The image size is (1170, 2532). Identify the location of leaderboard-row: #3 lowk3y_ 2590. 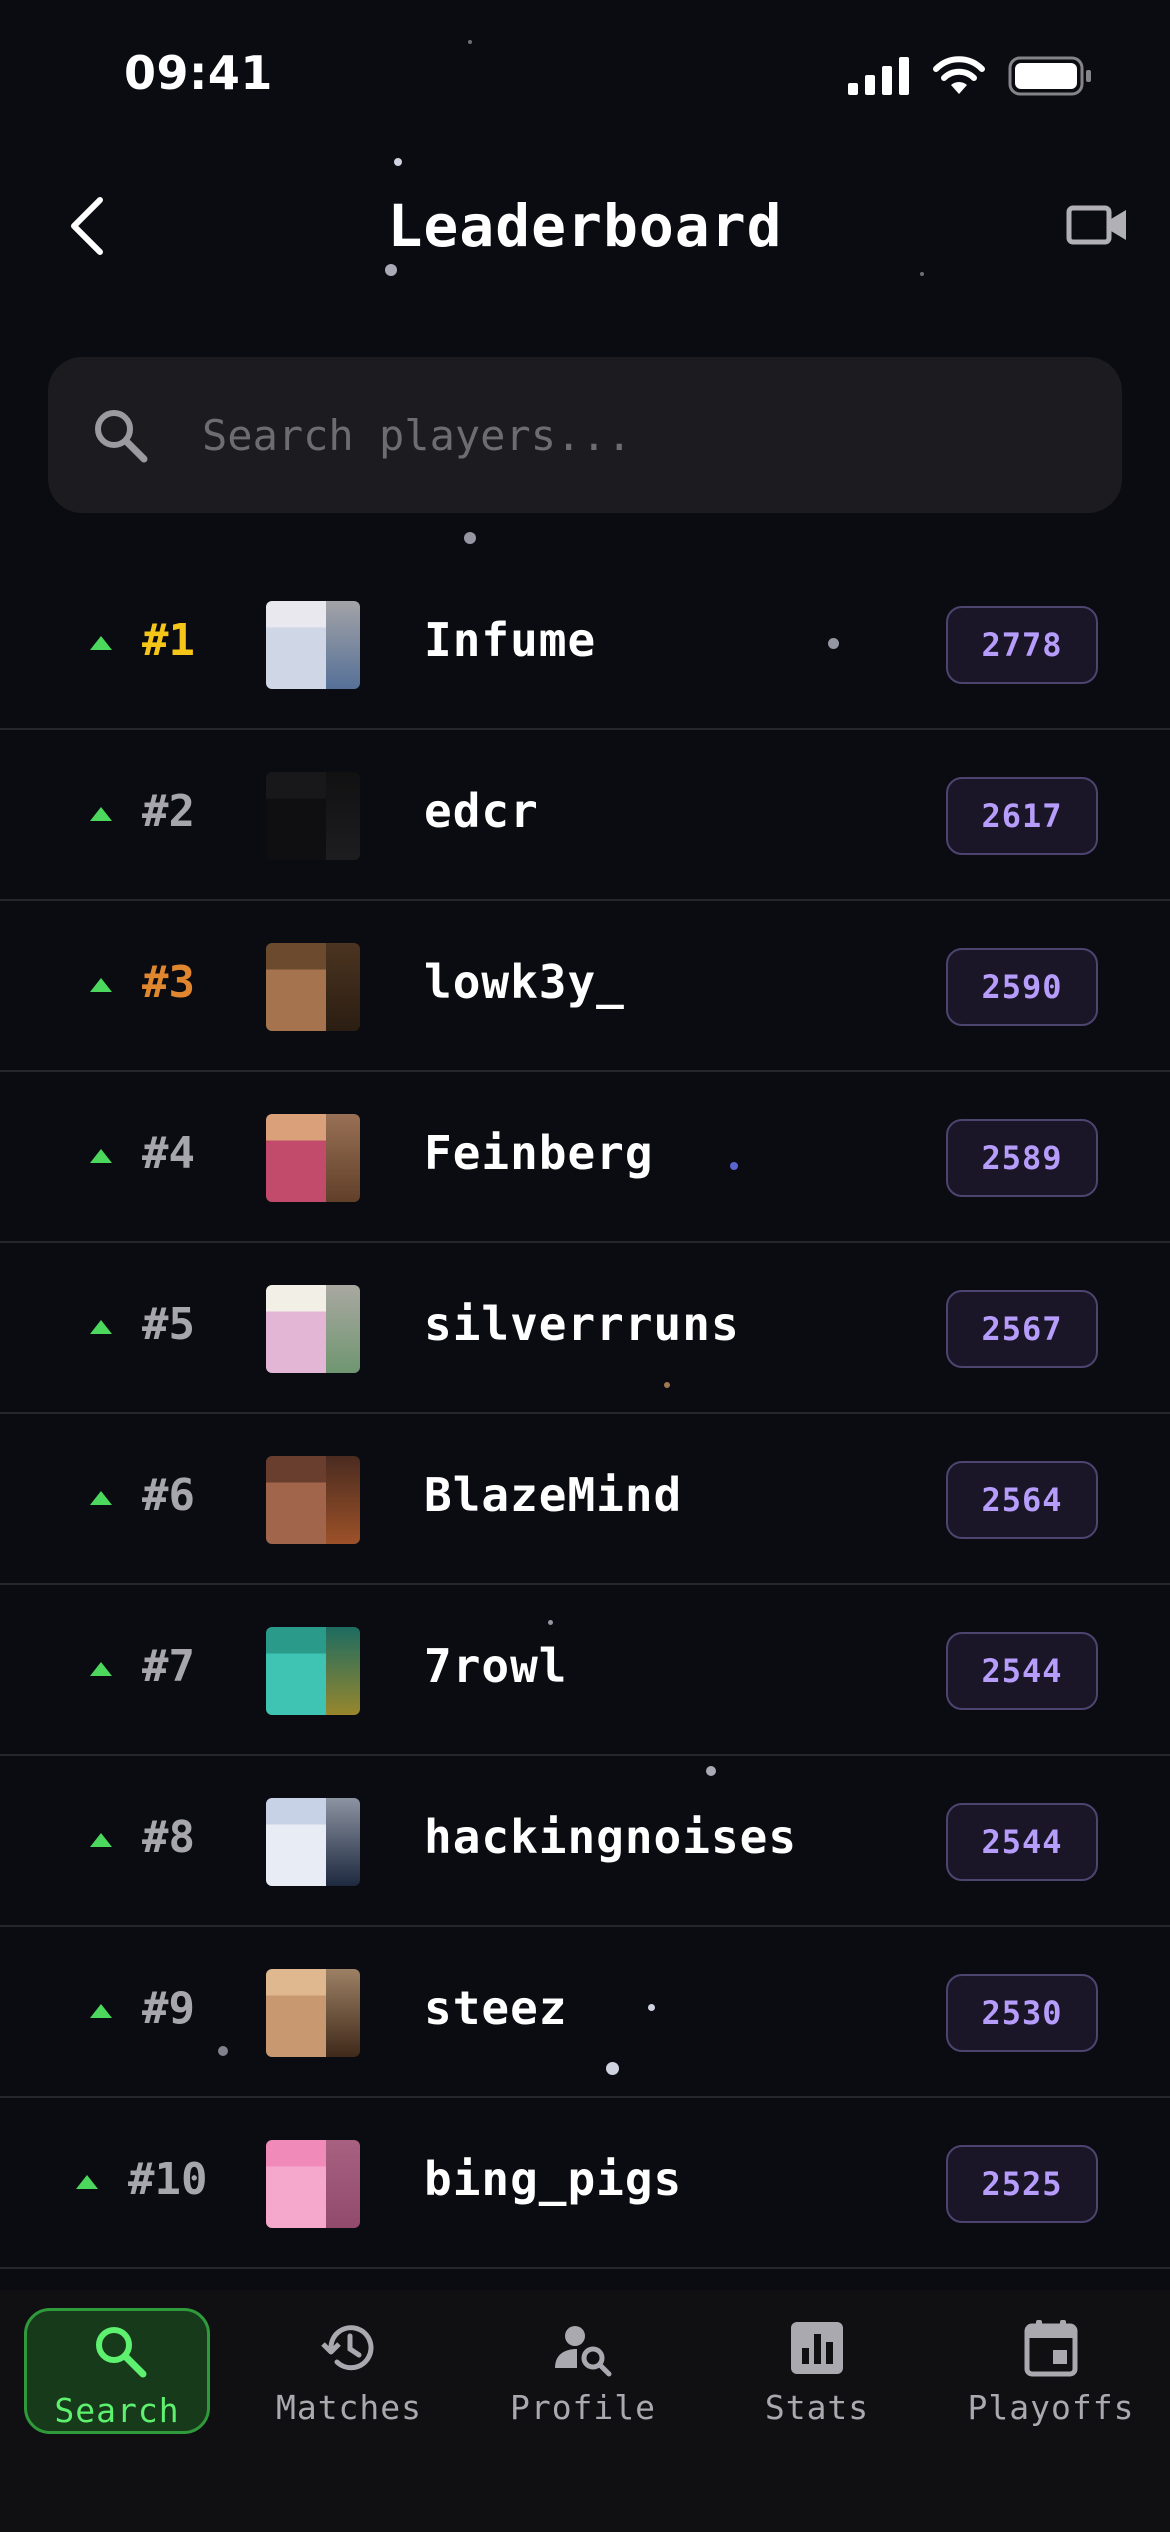
(585, 986).